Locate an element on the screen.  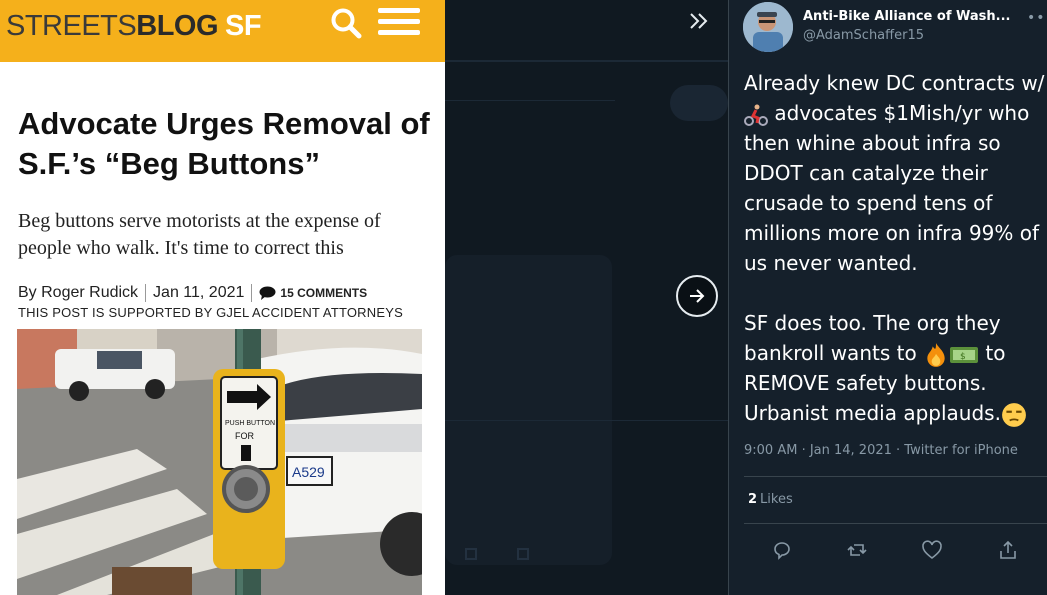
byline: By Roger Rudick Jan 11, 2021 15 COMMENTS is located at coordinates (228, 293).